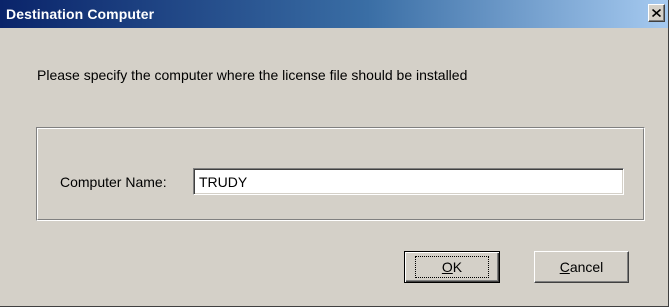 This screenshot has width=669, height=307. I want to click on ok-button: OK, so click(452, 267).